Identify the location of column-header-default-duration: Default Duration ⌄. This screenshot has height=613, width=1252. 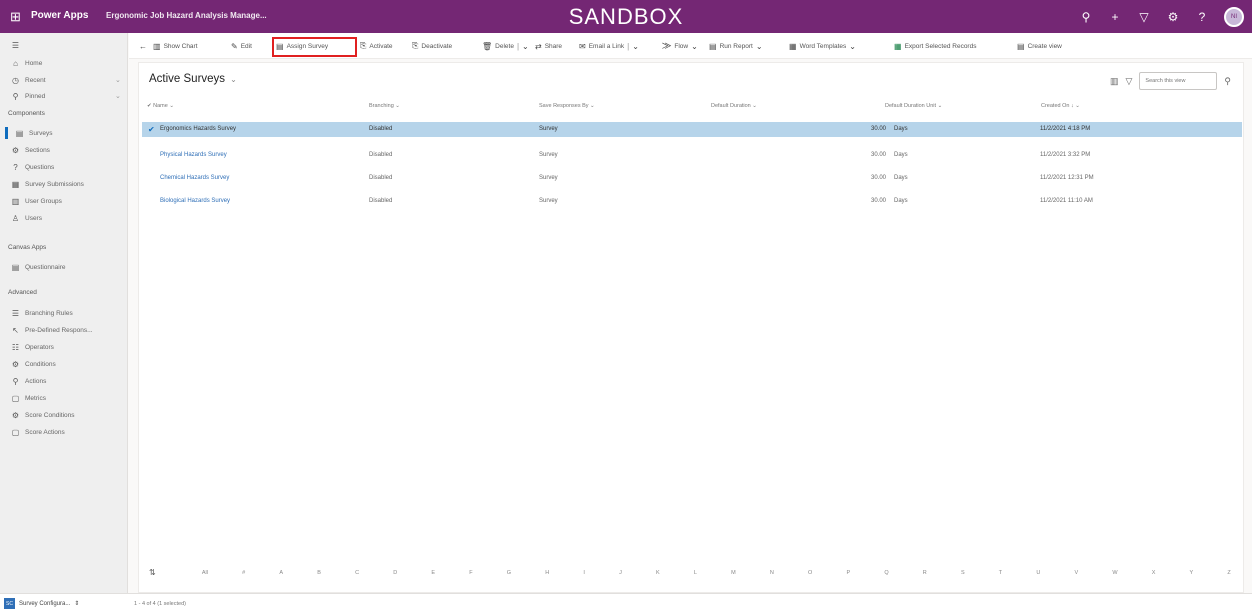
(734, 110).